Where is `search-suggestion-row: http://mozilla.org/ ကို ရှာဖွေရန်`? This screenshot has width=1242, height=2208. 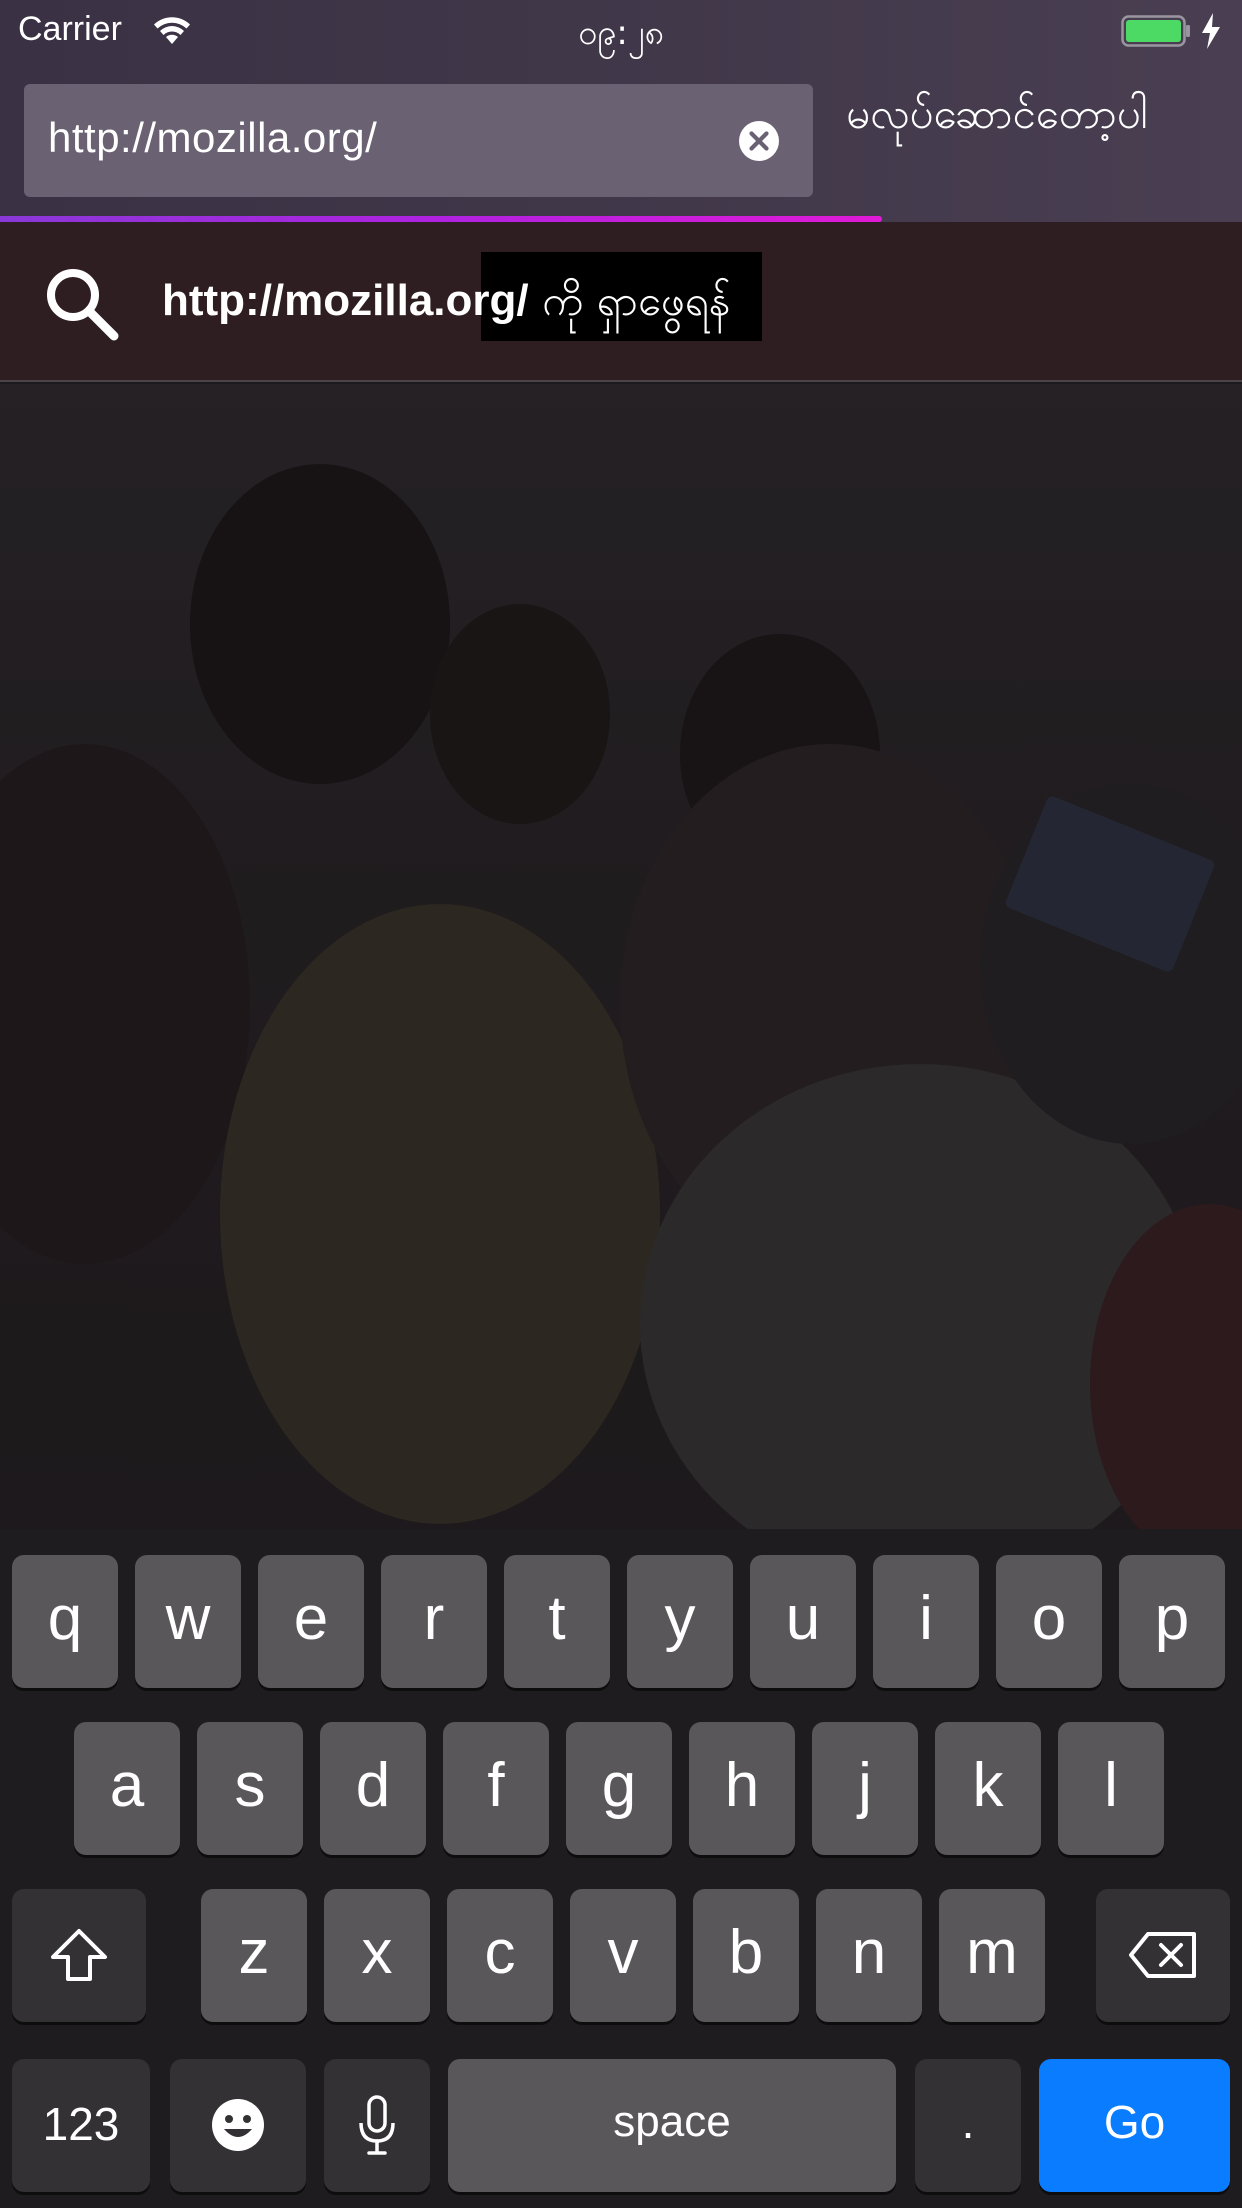
search-suggestion-row: http://mozilla.org/ ကို ရှာဖွေရန် is located at coordinates (621, 302).